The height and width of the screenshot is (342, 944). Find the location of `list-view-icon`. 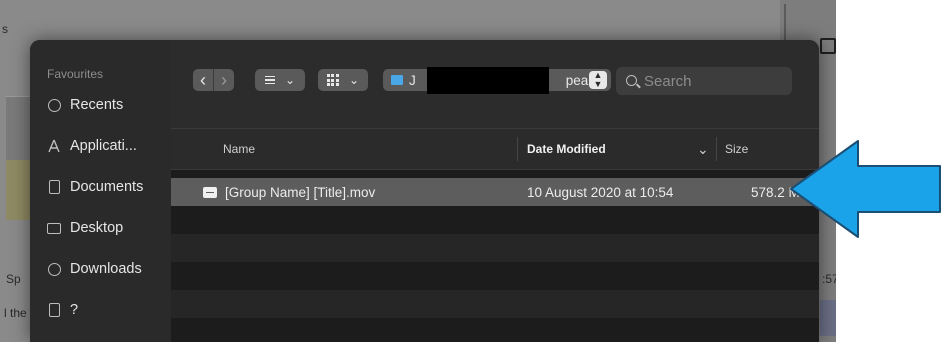

list-view-icon is located at coordinates (269, 80).